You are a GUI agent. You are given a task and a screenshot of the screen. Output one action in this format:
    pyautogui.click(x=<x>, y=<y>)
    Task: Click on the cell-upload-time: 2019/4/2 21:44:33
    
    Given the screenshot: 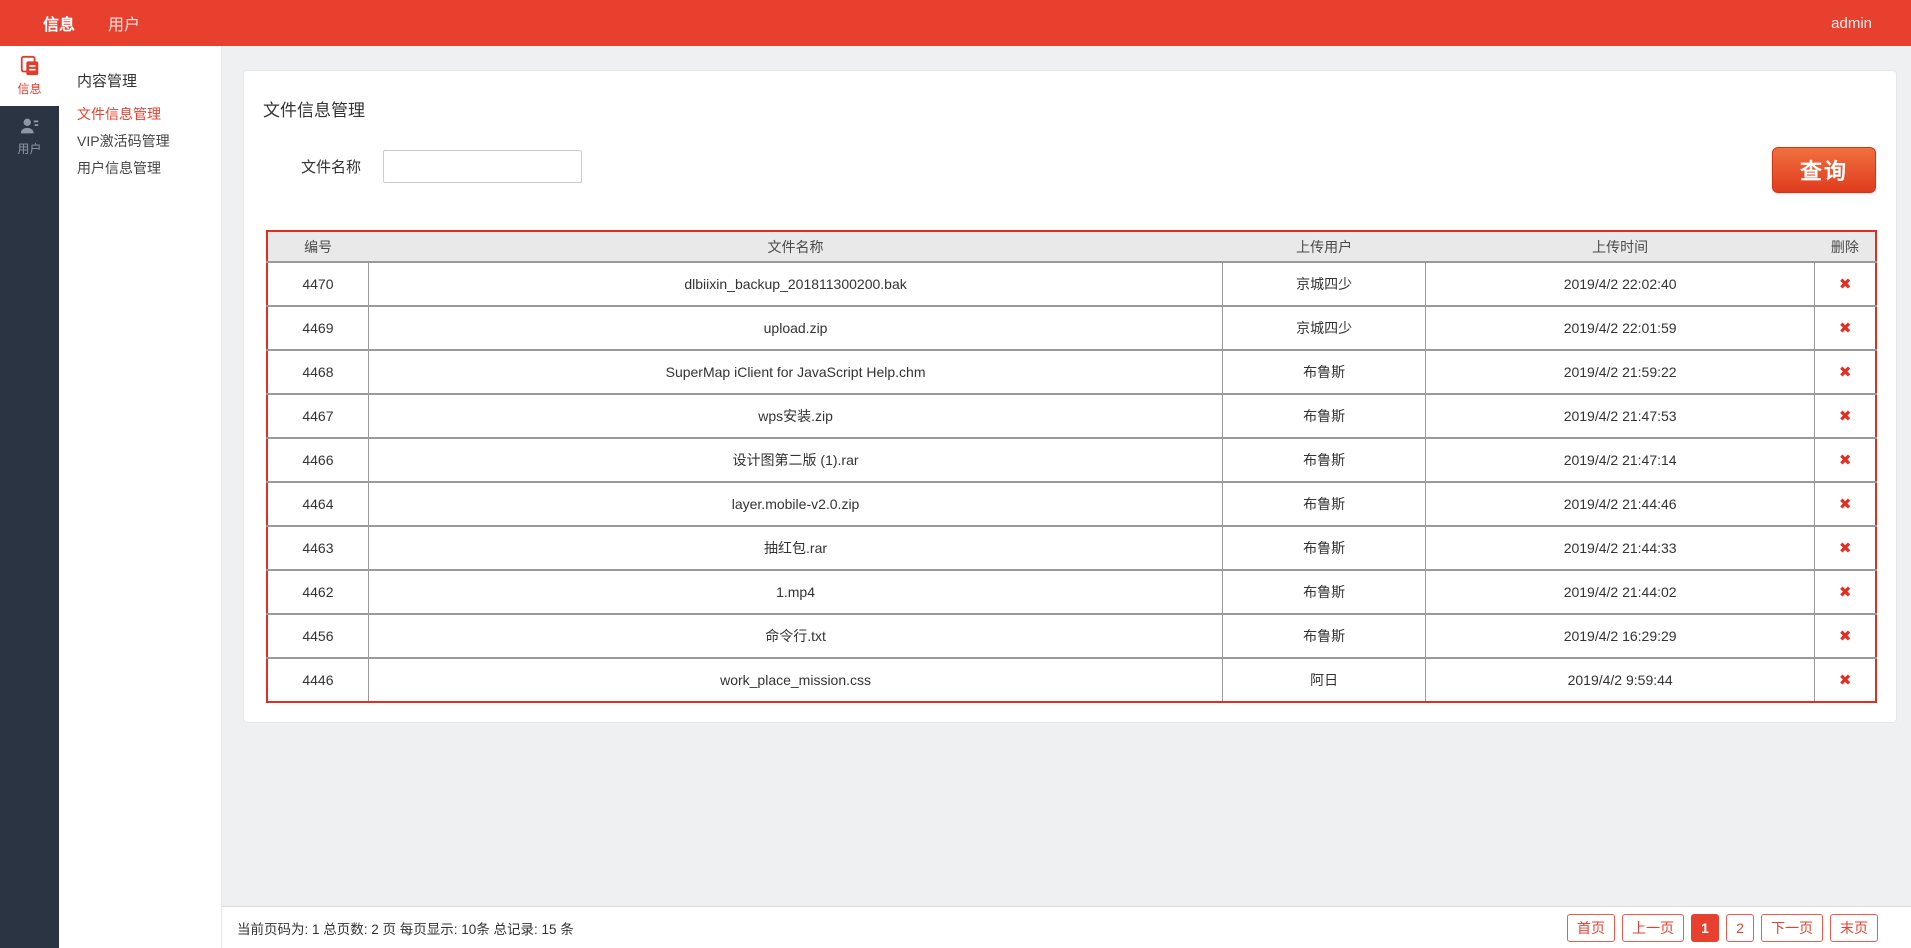 What is the action you would take?
    pyautogui.click(x=1619, y=547)
    